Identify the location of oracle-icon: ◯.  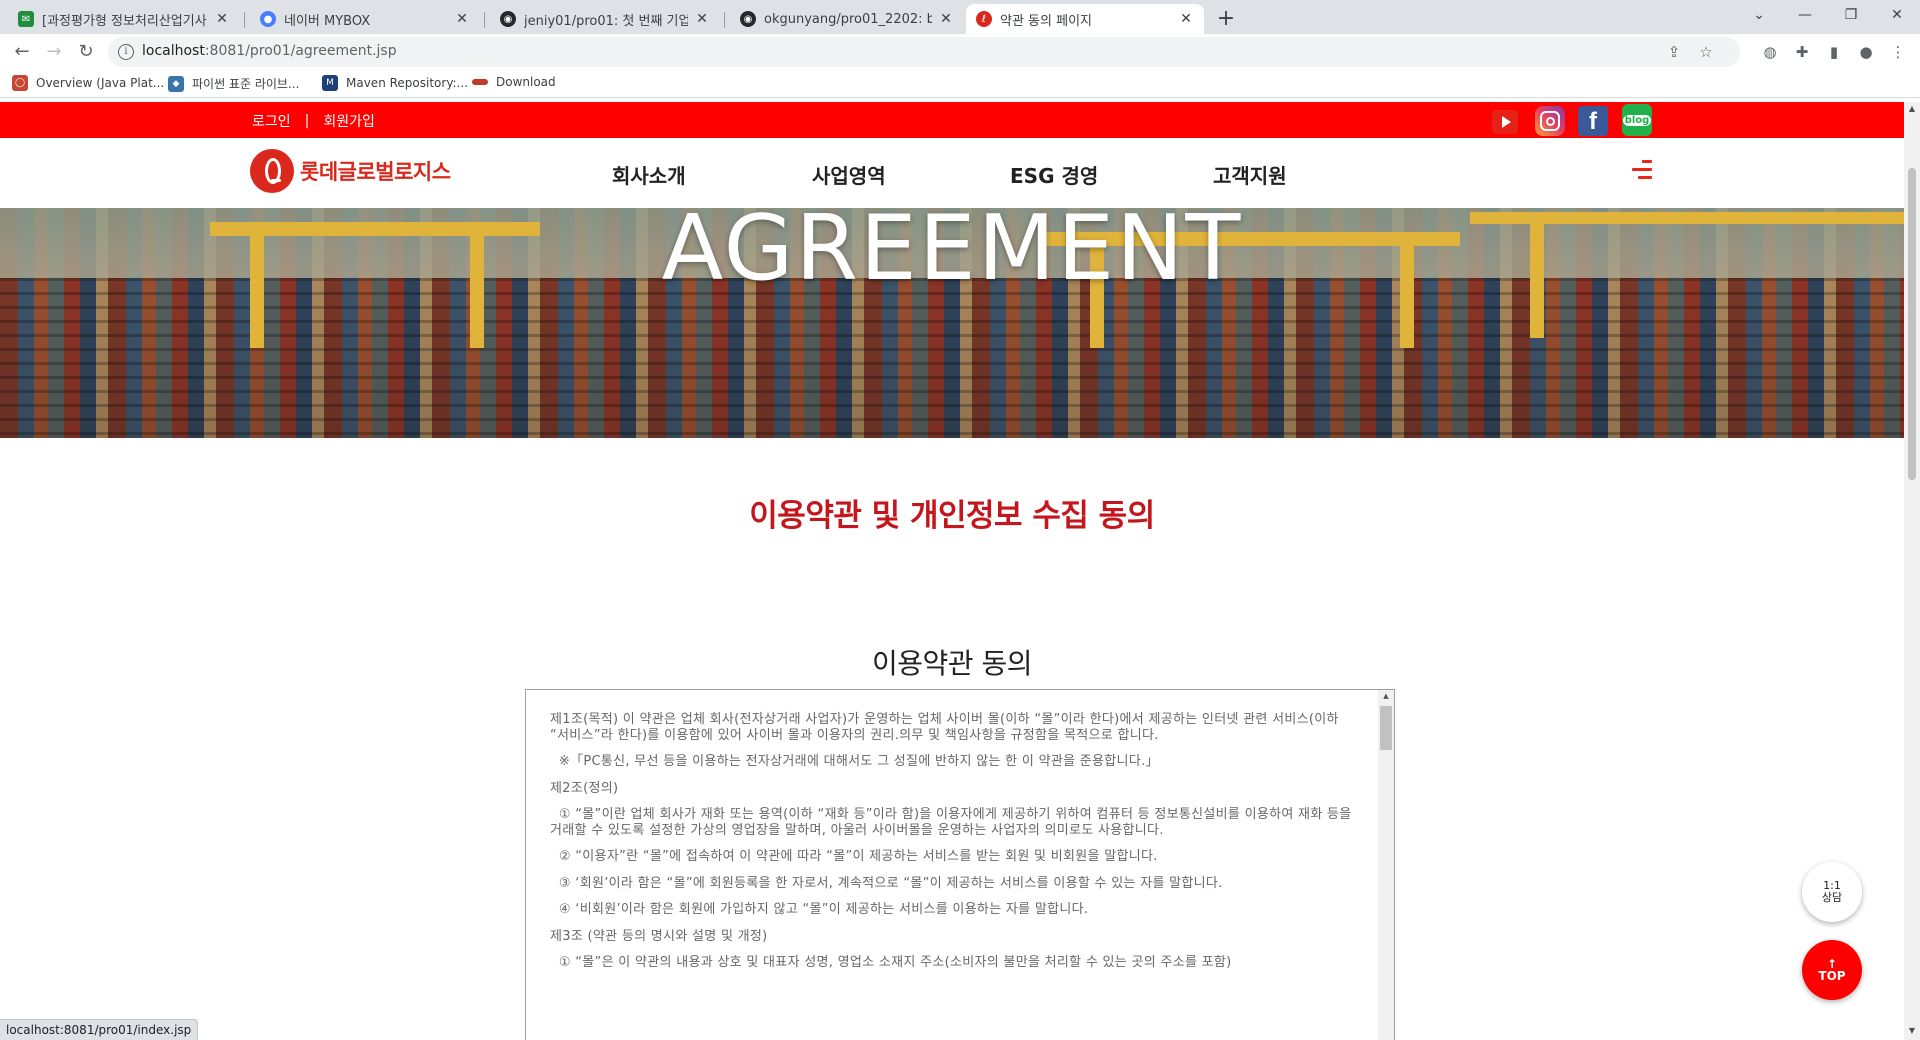
(20, 83).